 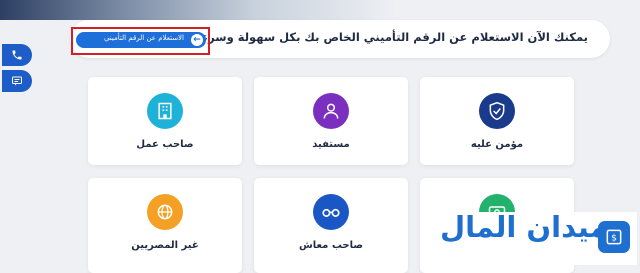 I want to click on building-icon, so click(x=165, y=111).